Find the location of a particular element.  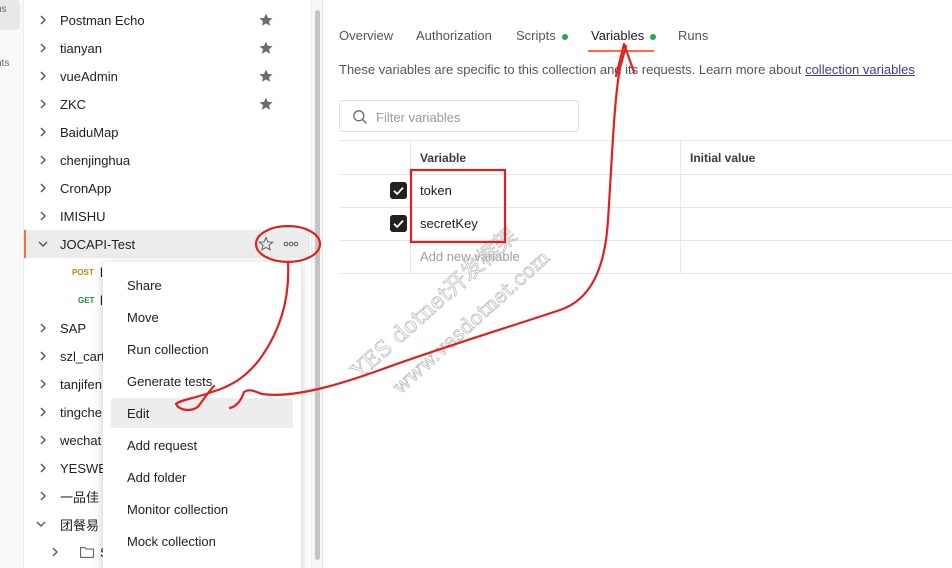

collection-label: JOCAPI-Test is located at coordinates (98, 244).